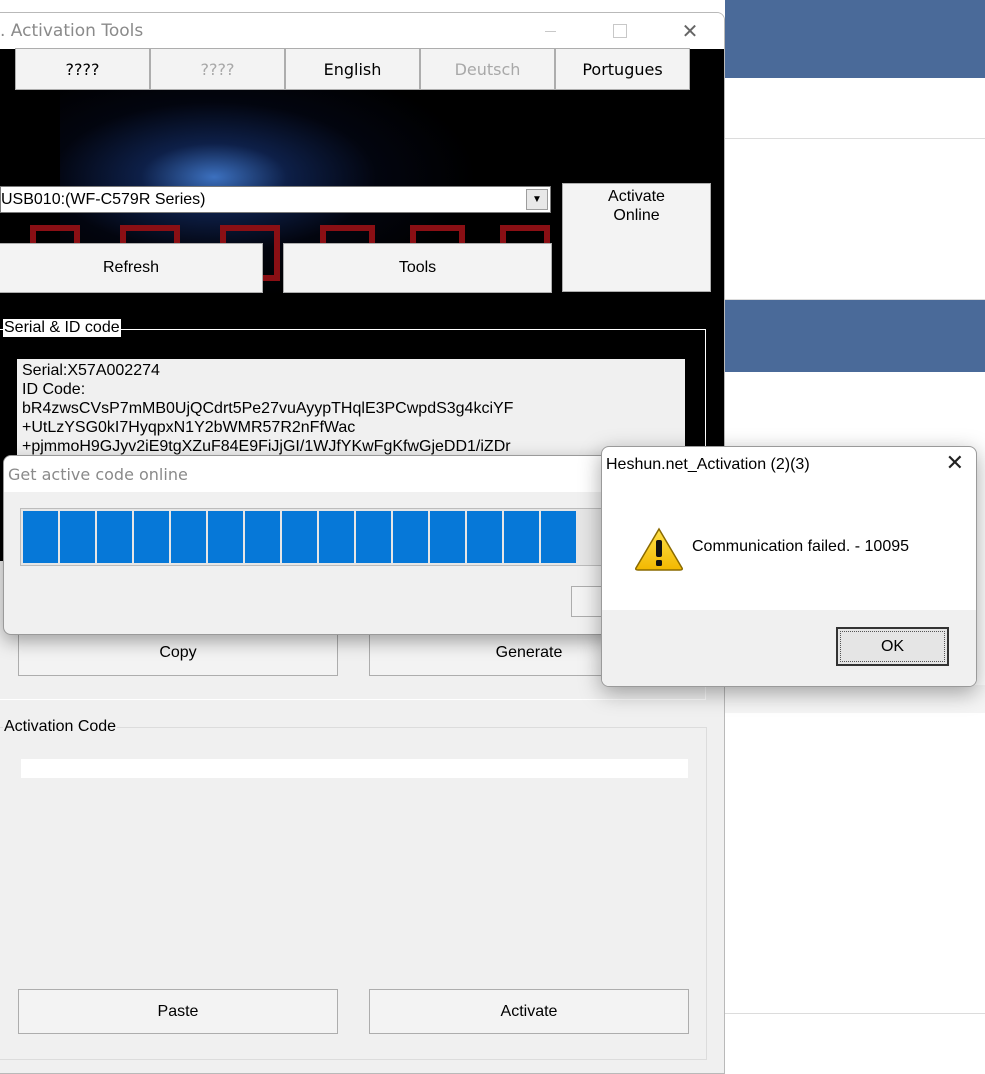  Describe the element at coordinates (82, 69) in the screenshot. I see `language-button-1: ????` at that location.